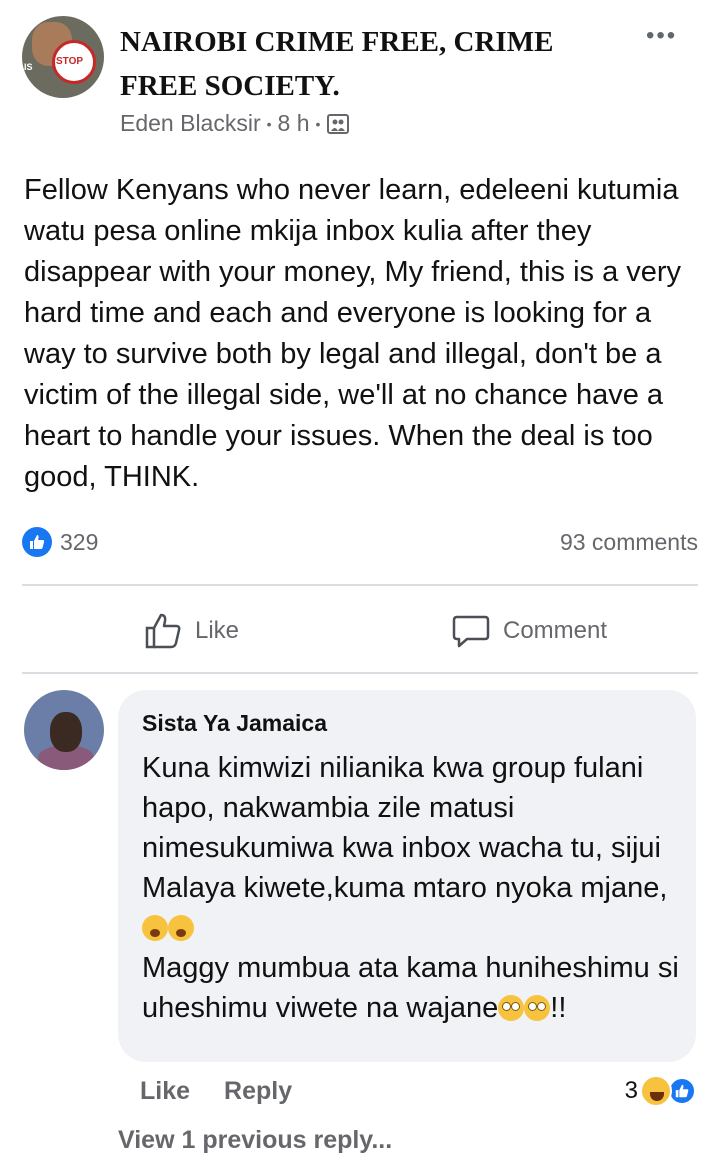 The width and height of the screenshot is (720, 1157). What do you see at coordinates (190, 123) in the screenshot?
I see `author-name: Eden Blacksir` at bounding box center [190, 123].